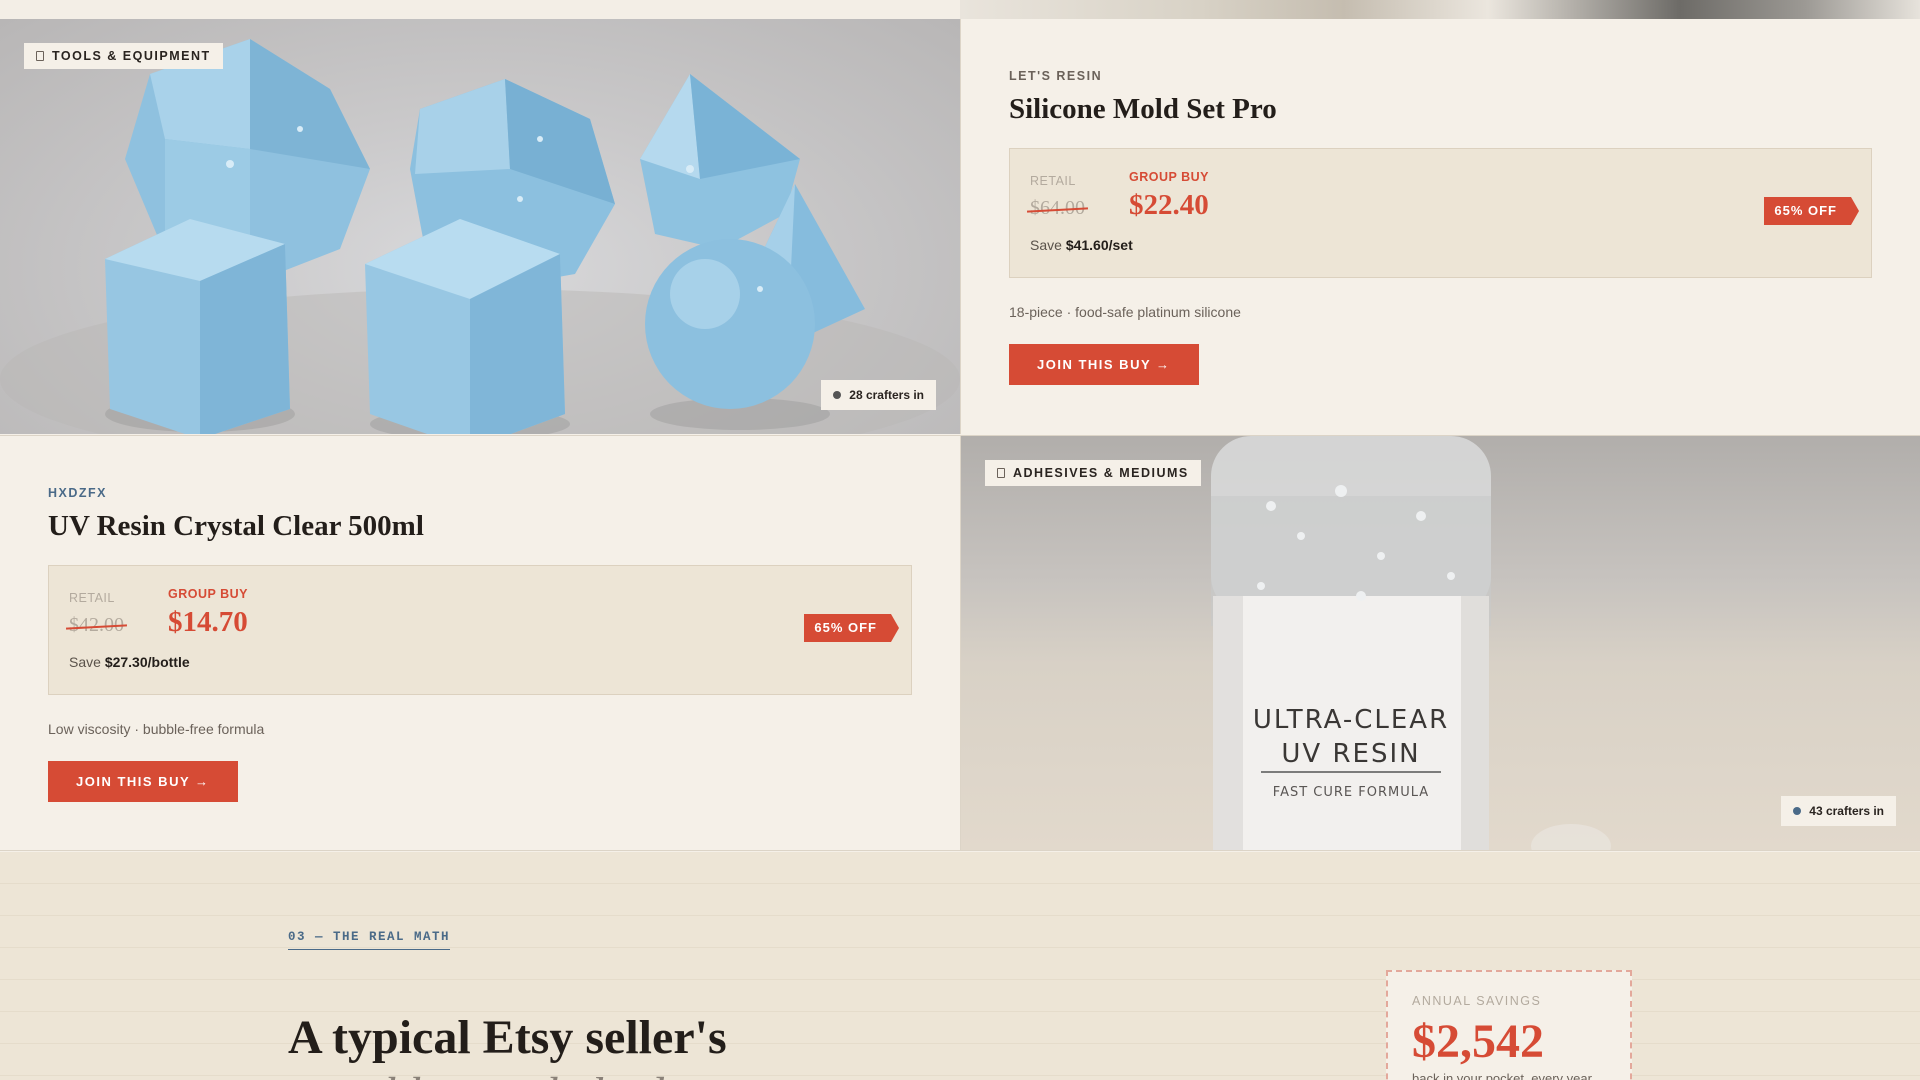 The image size is (1920, 1080). I want to click on annual-savings-subtext: back in your pocket, every year, so click(1502, 1075).